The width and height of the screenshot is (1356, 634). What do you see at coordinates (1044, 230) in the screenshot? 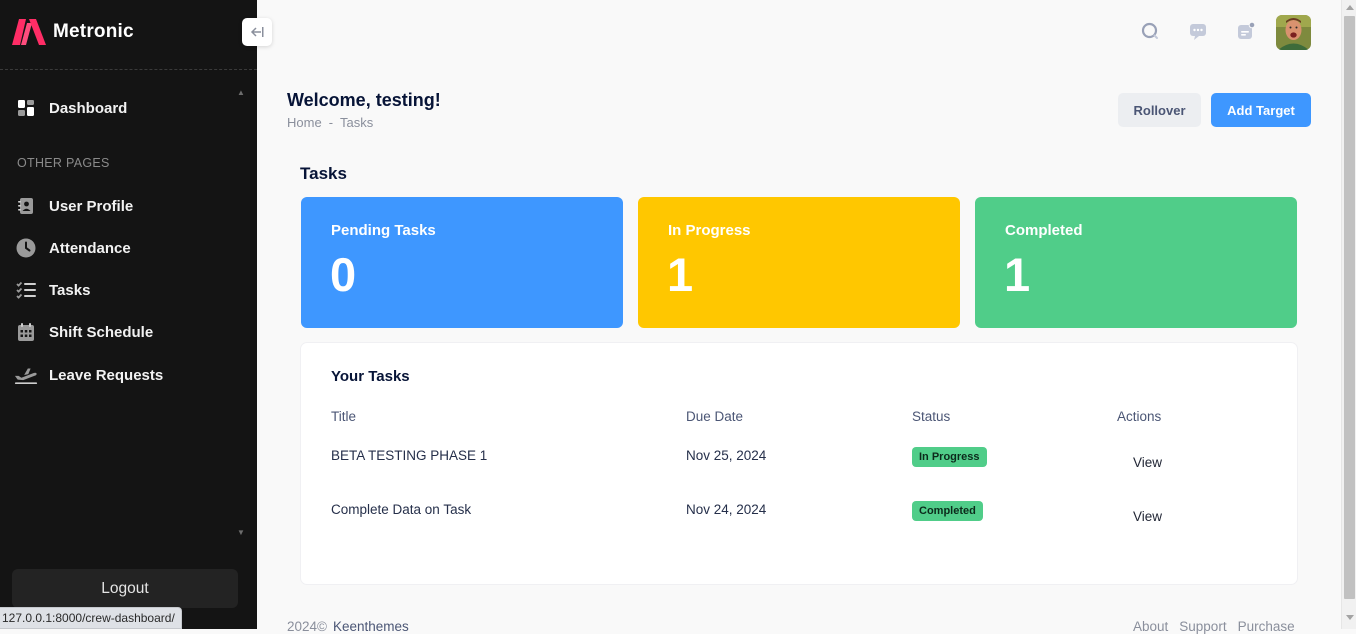
I see `stat-label: Completed` at bounding box center [1044, 230].